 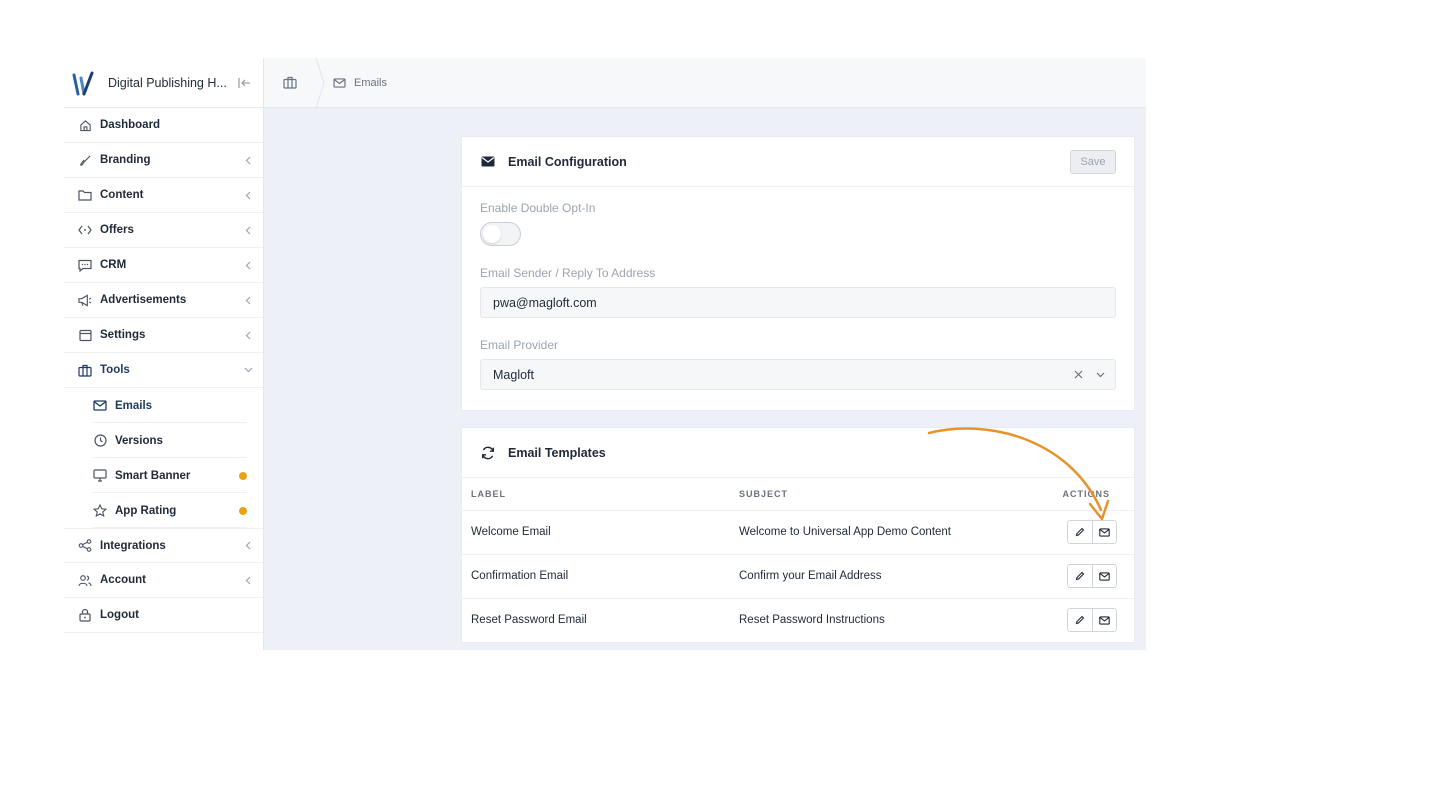 What do you see at coordinates (880, 576) in the screenshot?
I see `template-subject: Confirm your Email Address` at bounding box center [880, 576].